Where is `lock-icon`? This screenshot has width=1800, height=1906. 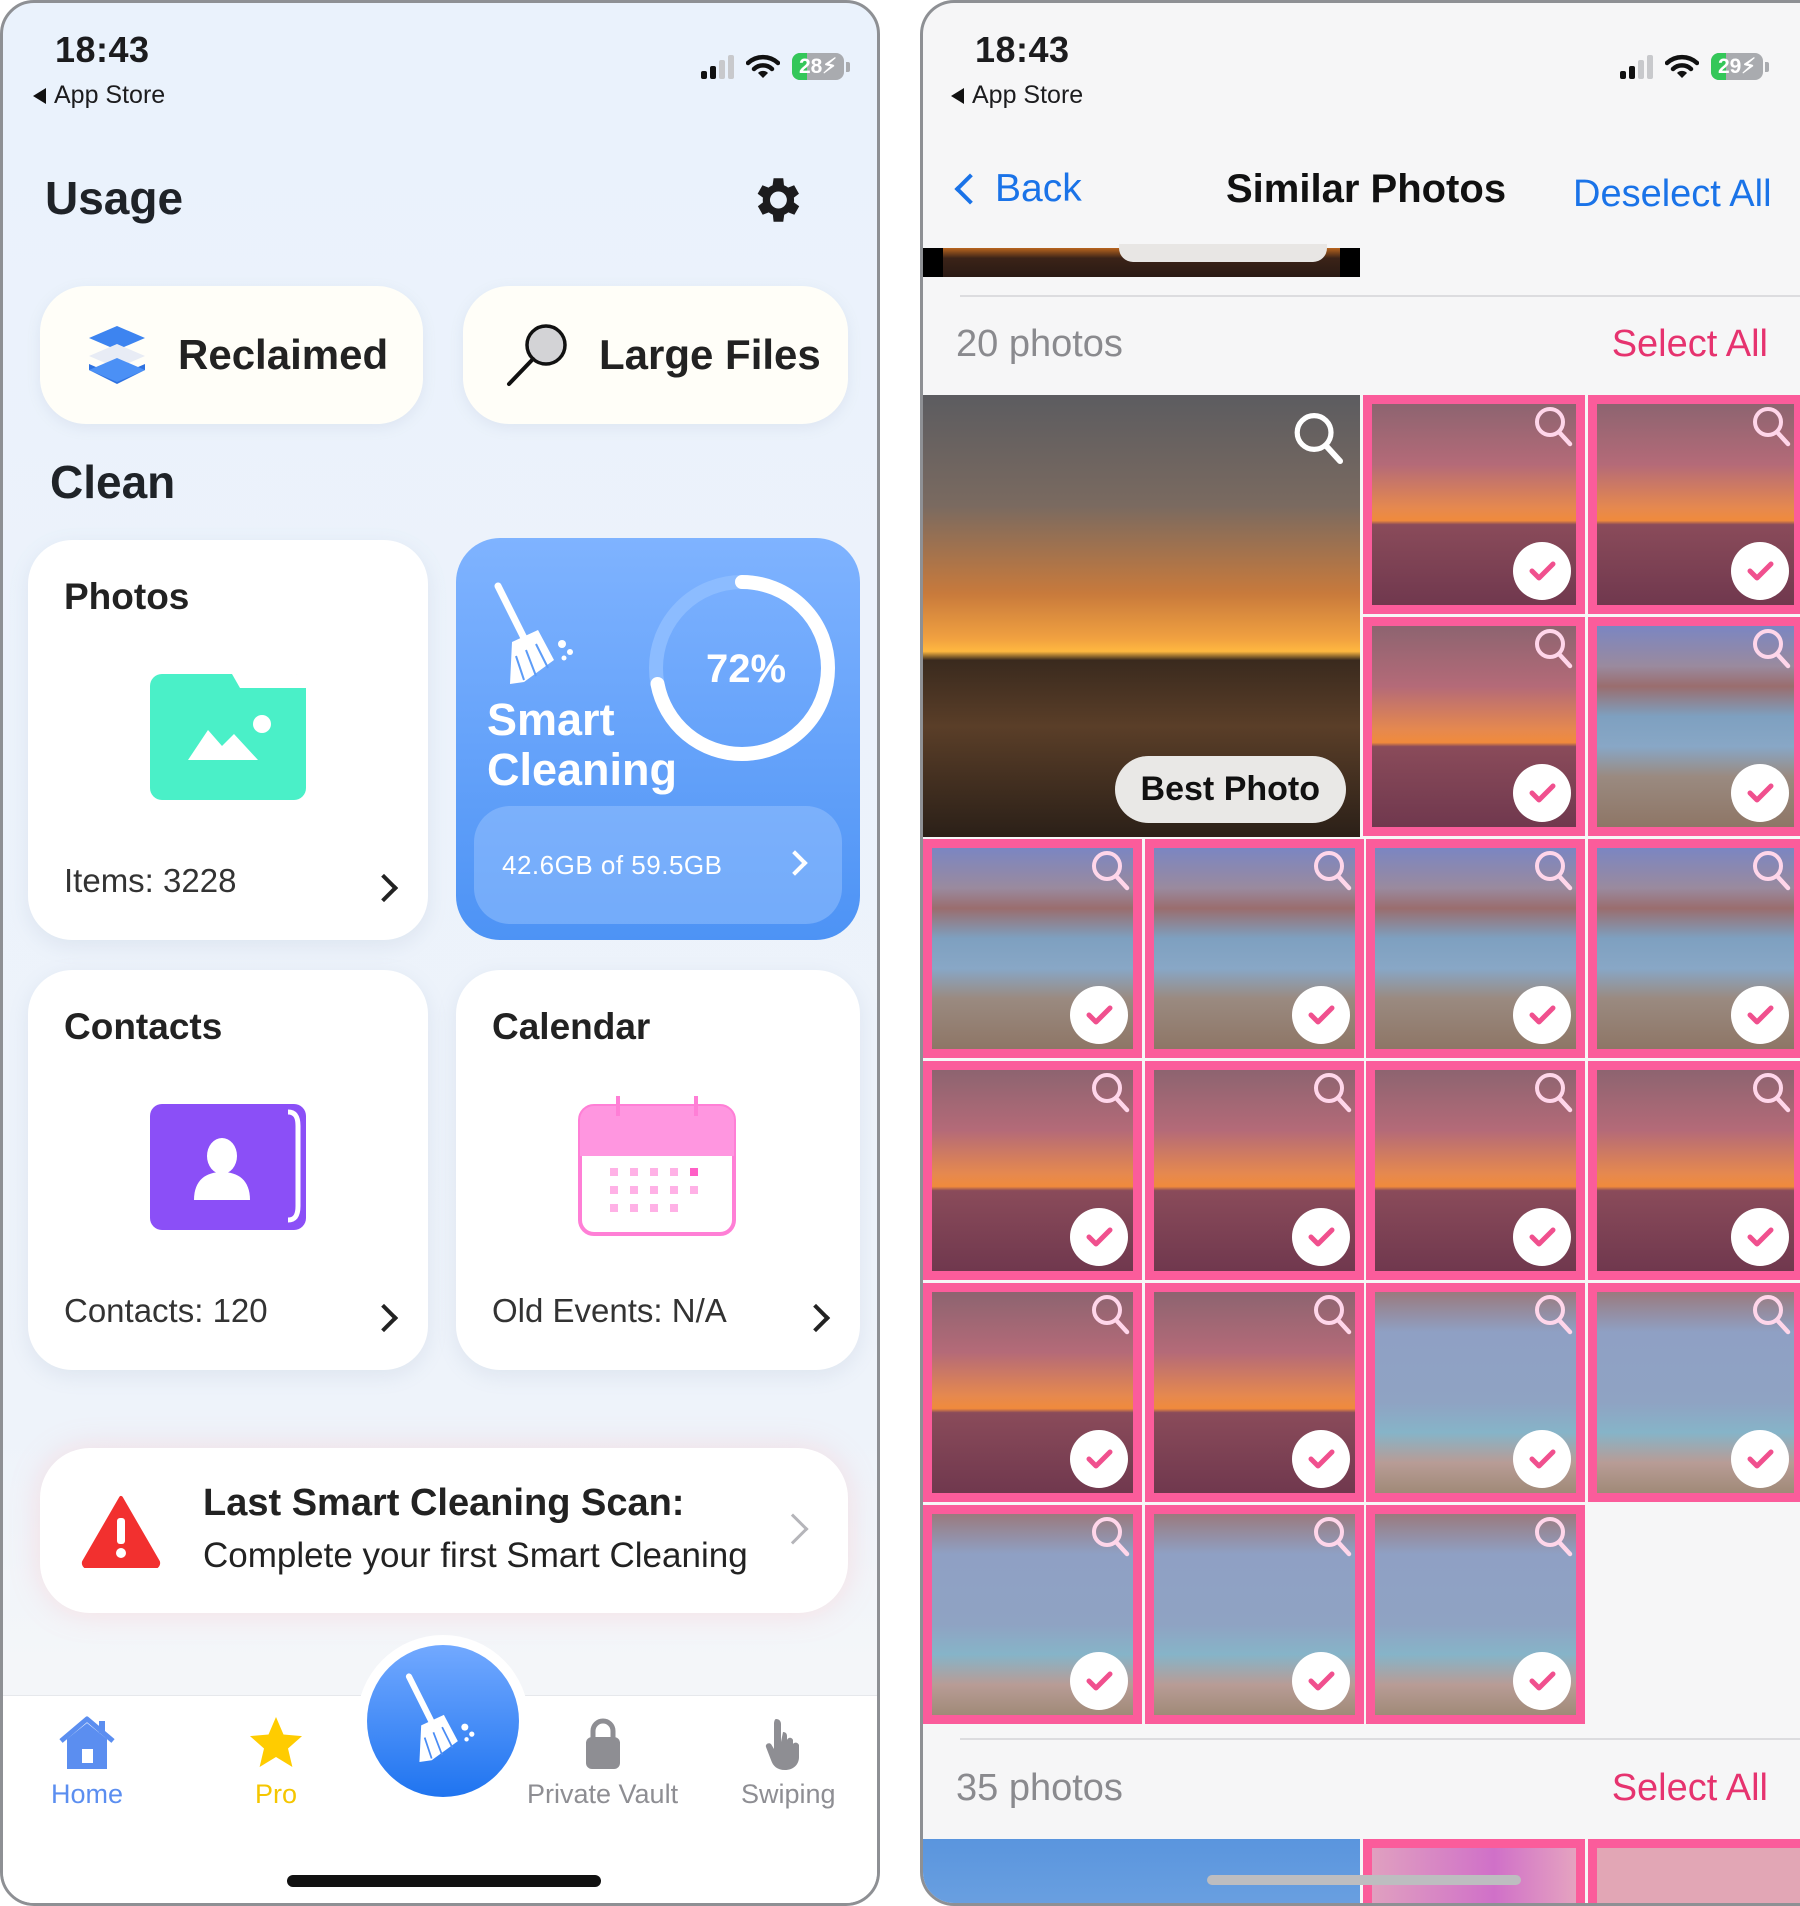
lock-icon is located at coordinates (602, 1743).